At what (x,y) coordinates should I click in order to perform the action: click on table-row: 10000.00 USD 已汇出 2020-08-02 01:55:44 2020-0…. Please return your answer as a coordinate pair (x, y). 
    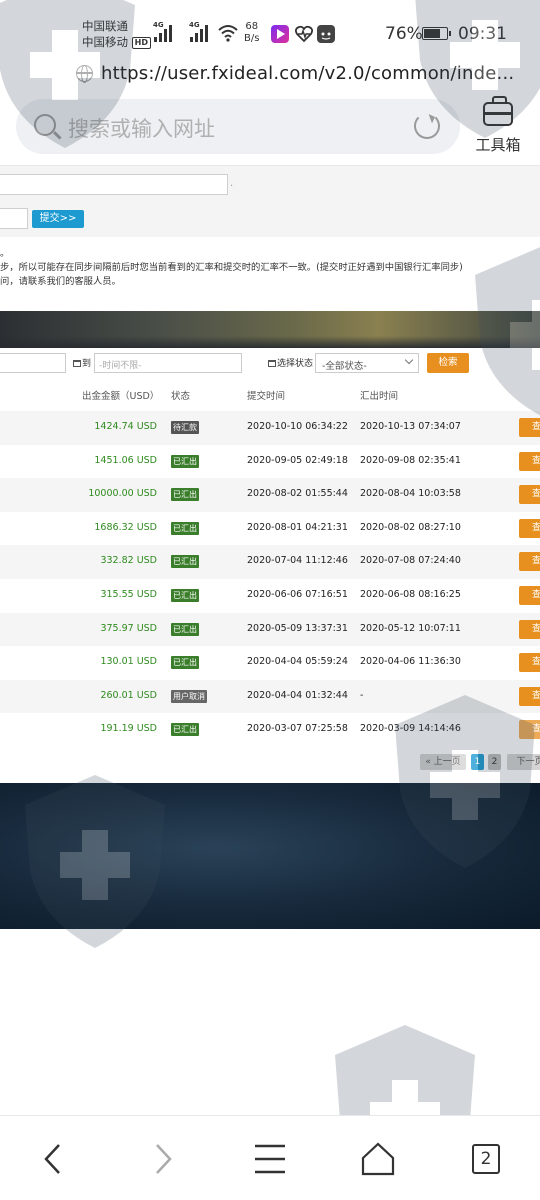
    Looking at the image, I should click on (270, 495).